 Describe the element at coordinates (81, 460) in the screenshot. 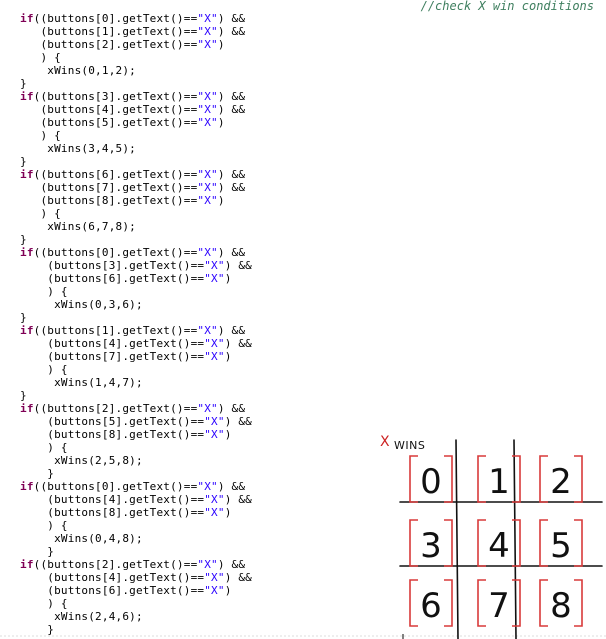

I see `code-line: xWins(2,5,8);` at that location.